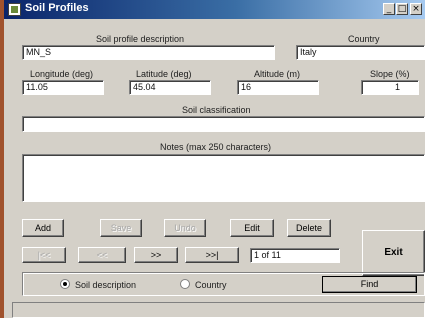  What do you see at coordinates (390, 74) in the screenshot?
I see `slope-label: Slope (%)` at bounding box center [390, 74].